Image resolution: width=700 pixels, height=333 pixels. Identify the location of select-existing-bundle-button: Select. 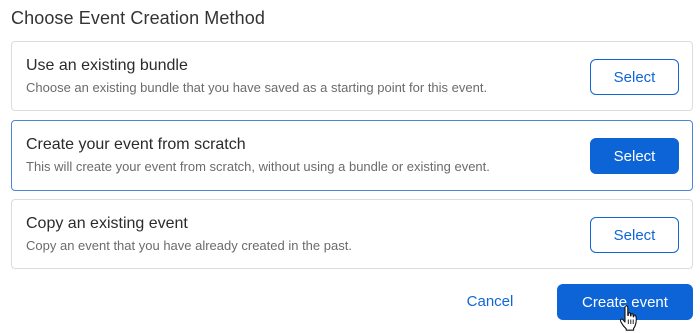
(634, 77).